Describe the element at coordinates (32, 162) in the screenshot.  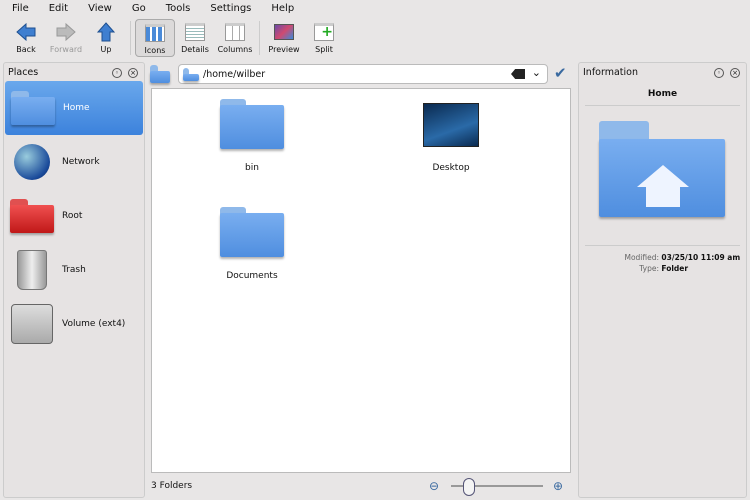
I see `network-globe-icon` at that location.